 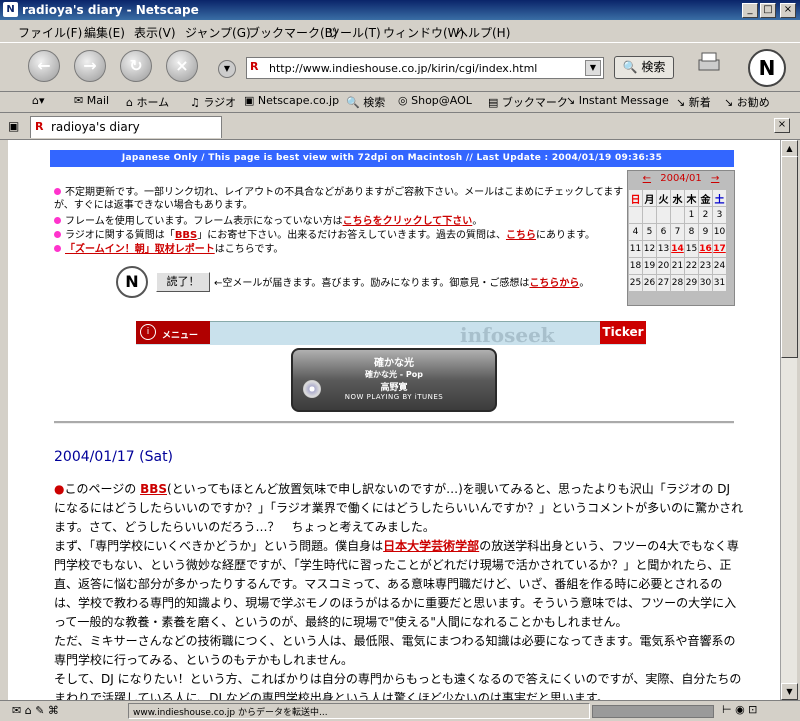 What do you see at coordinates (218, 32) in the screenshot?
I see `menu-go: ジャンプ(G)` at bounding box center [218, 32].